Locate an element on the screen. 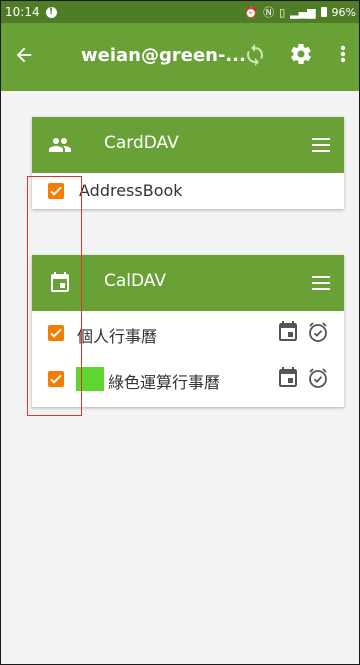 The image size is (360, 665). settings-icon is located at coordinates (302, 55).